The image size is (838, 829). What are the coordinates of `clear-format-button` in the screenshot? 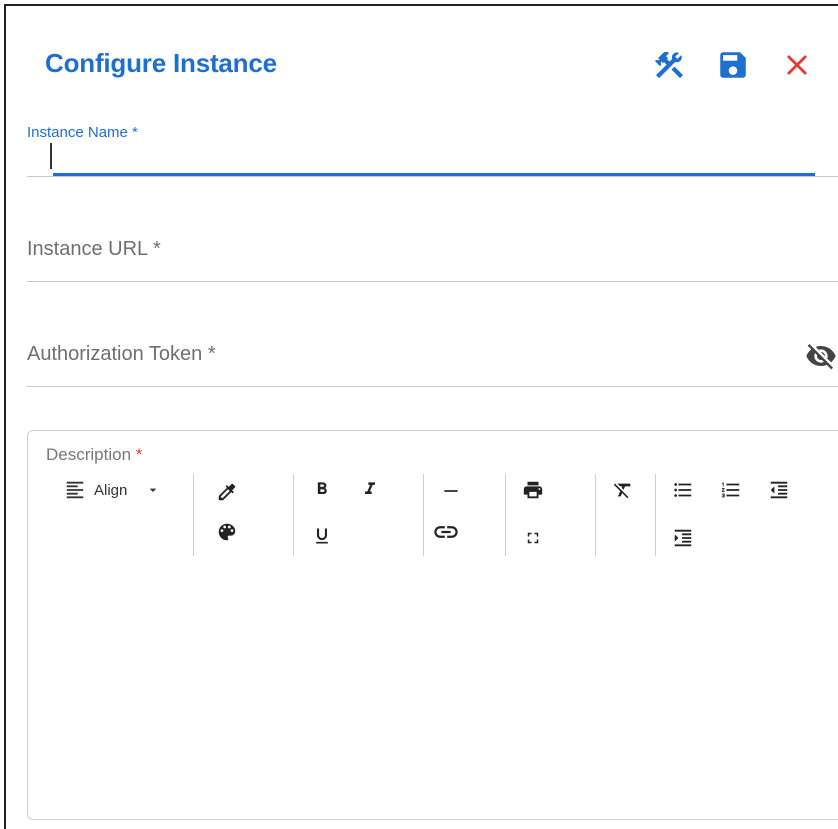 It's located at (623, 490).